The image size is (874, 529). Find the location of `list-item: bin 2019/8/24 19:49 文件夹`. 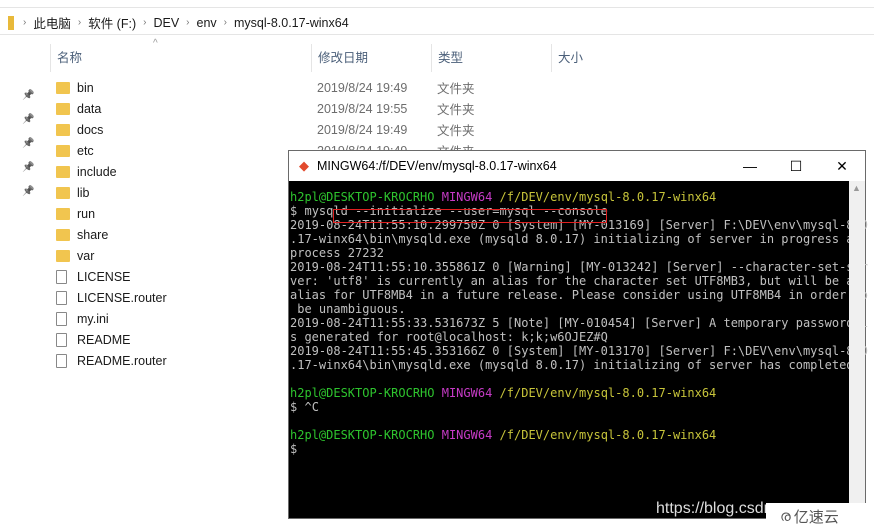

list-item: bin 2019/8/24 19:49 文件夹 is located at coordinates (266, 87).